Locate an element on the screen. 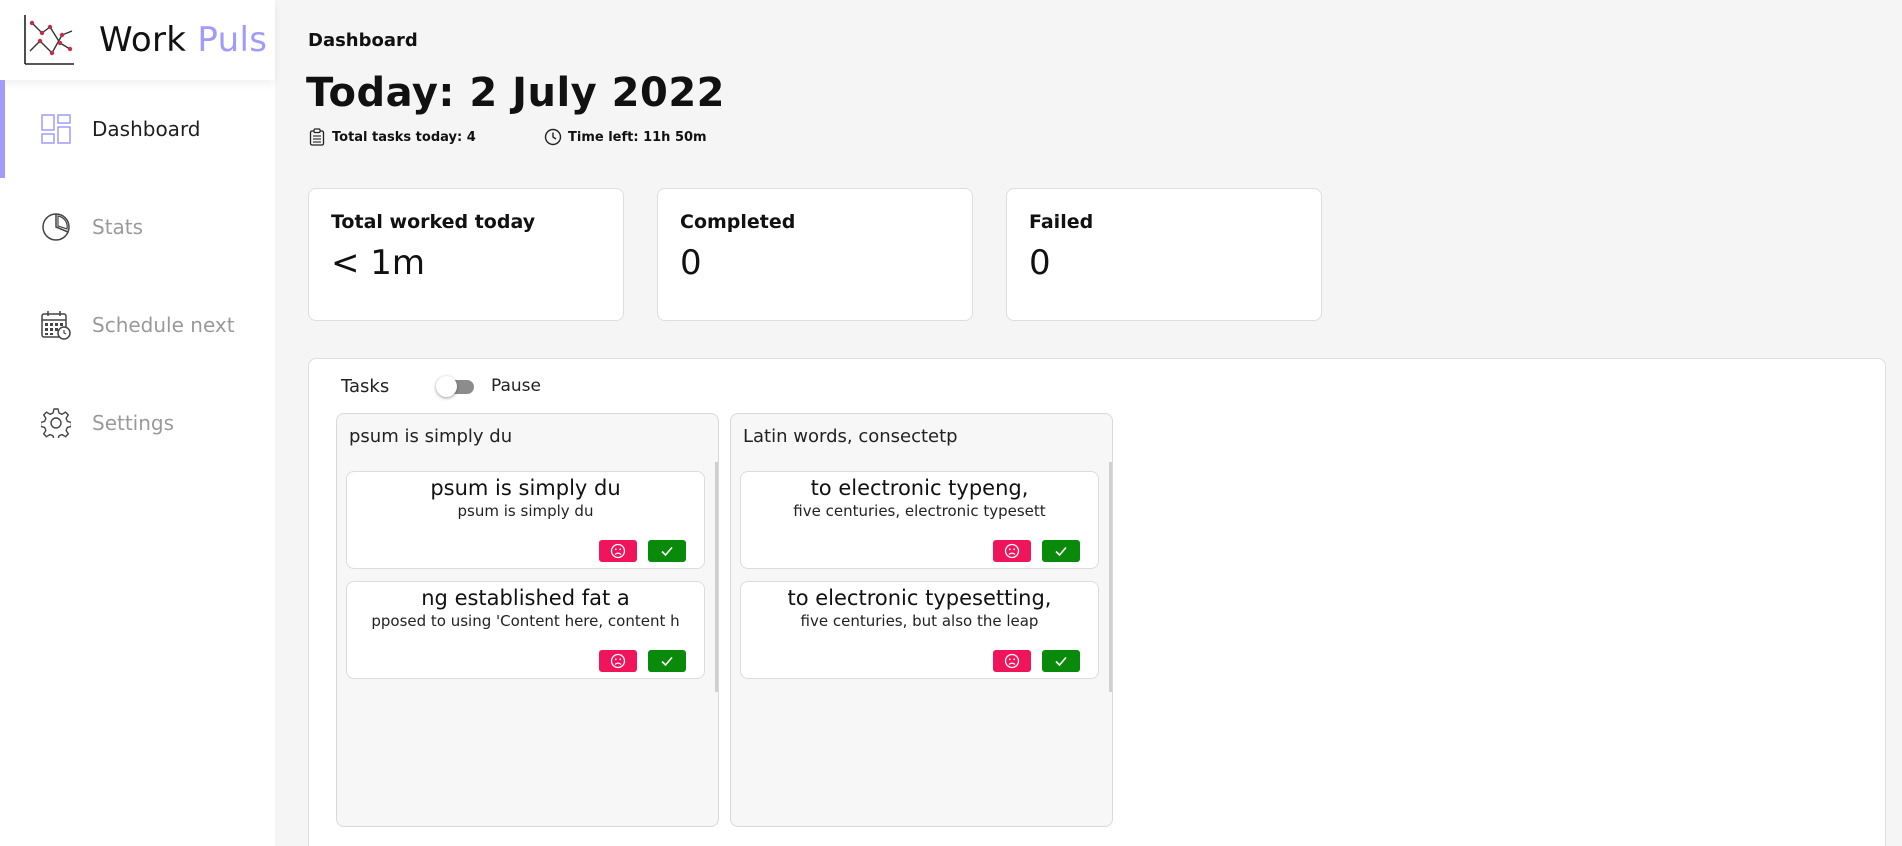 This screenshot has width=1902, height=846. sidebar-item-dashboard: Dashboard is located at coordinates (137, 129).